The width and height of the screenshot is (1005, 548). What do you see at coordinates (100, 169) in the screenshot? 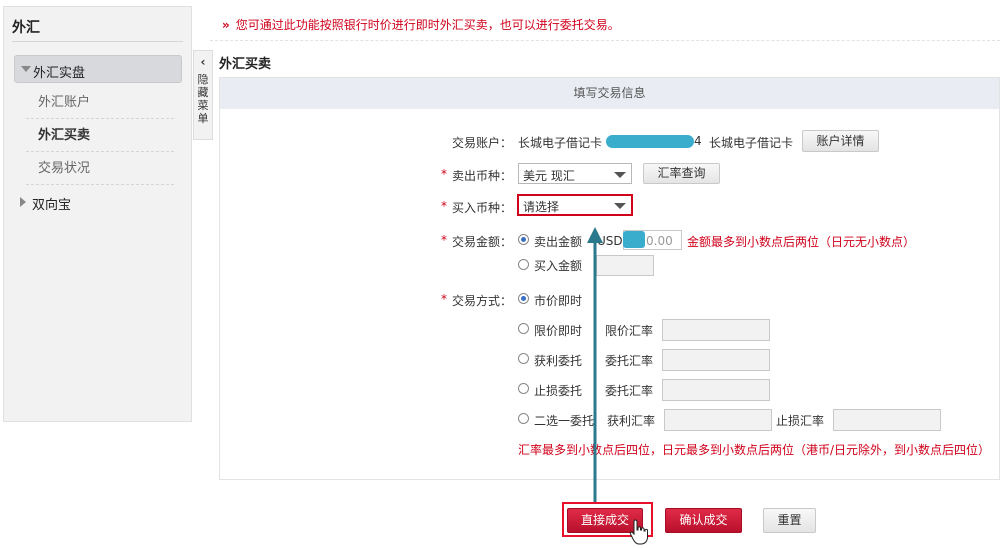
I see `sidebar-item-trade-status: 交易状况` at bounding box center [100, 169].